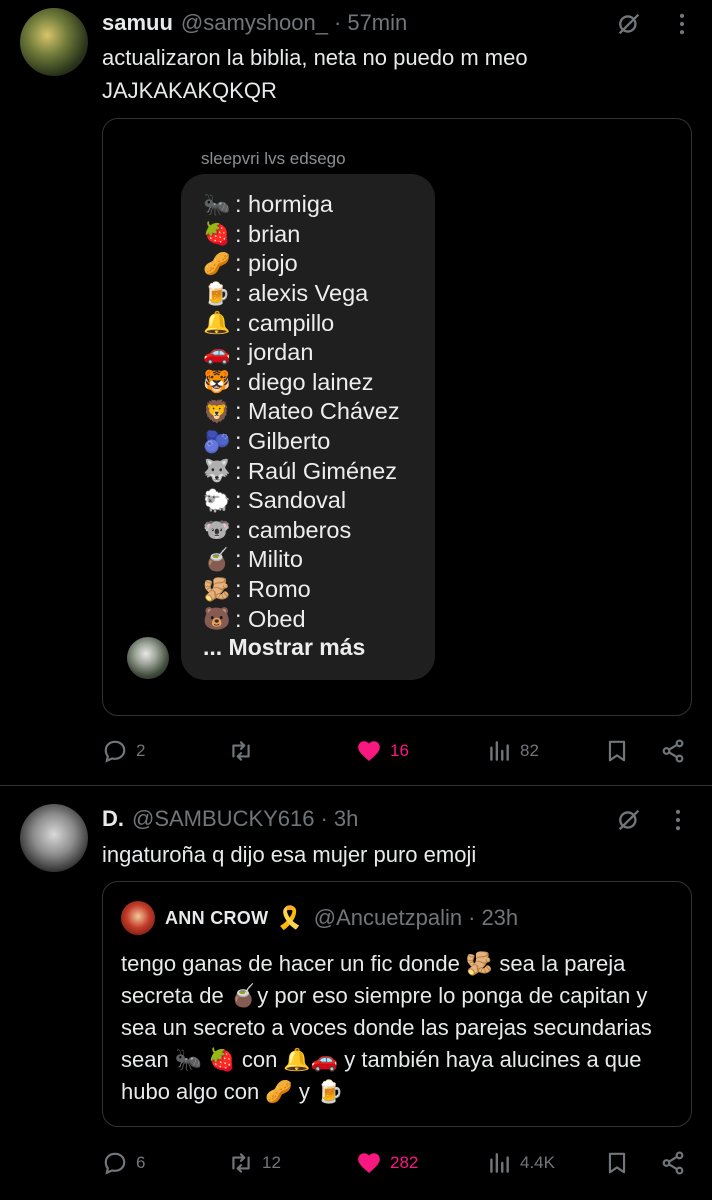 The width and height of the screenshot is (712, 1200). Describe the element at coordinates (217, 619) in the screenshot. I see `emoji: 🐻` at that location.